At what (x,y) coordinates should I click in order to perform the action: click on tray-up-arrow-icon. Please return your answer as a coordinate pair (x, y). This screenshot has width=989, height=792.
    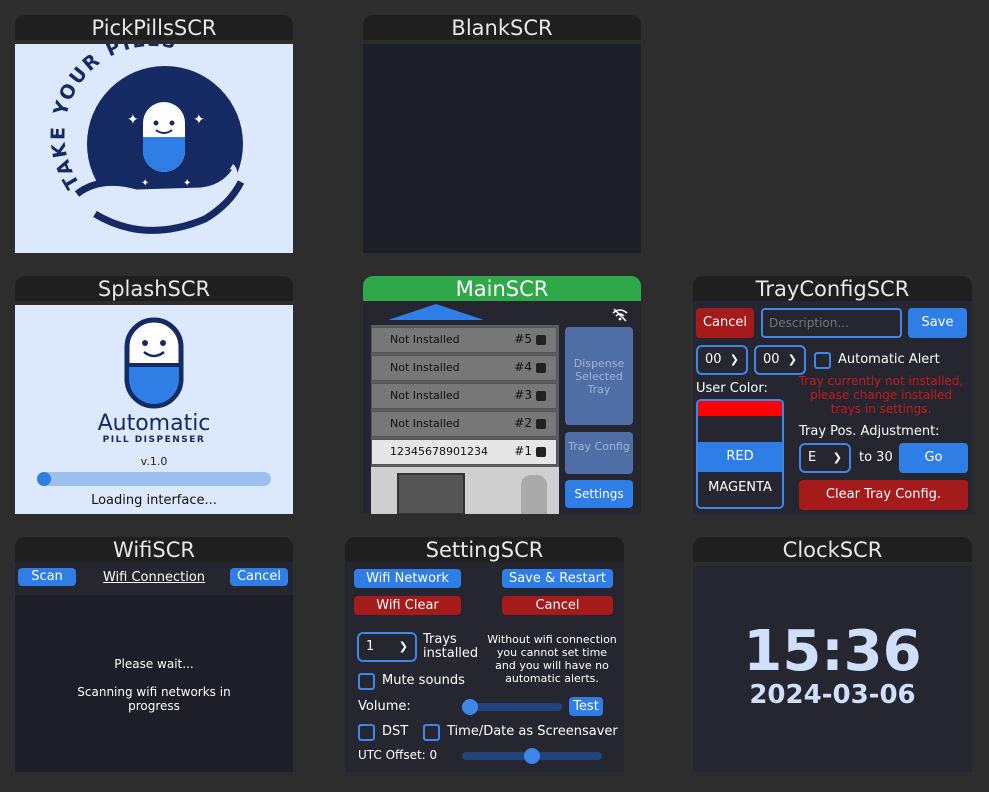
    Looking at the image, I should click on (436, 312).